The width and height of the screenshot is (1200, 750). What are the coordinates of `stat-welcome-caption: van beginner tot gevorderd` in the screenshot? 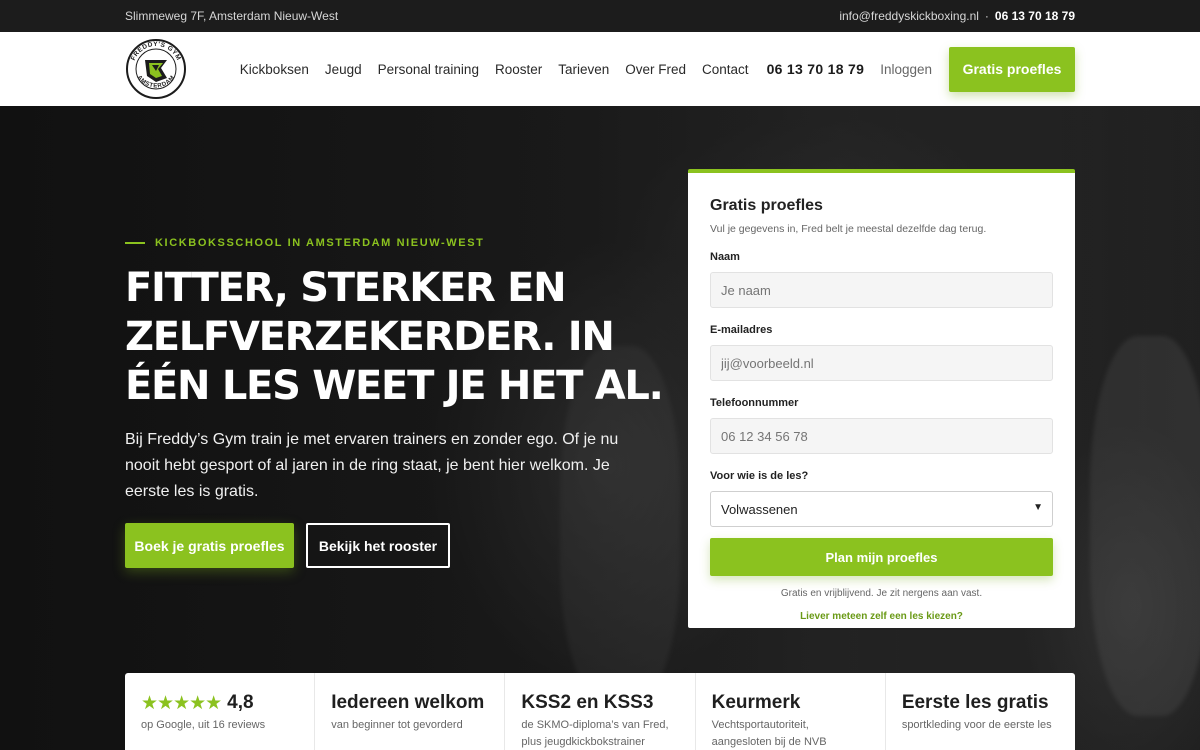 It's located at (397, 725).